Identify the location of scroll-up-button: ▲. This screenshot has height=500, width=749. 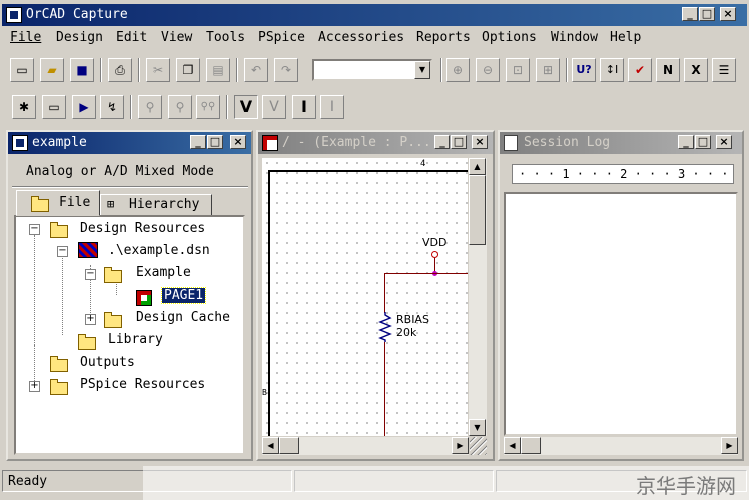
(477, 166).